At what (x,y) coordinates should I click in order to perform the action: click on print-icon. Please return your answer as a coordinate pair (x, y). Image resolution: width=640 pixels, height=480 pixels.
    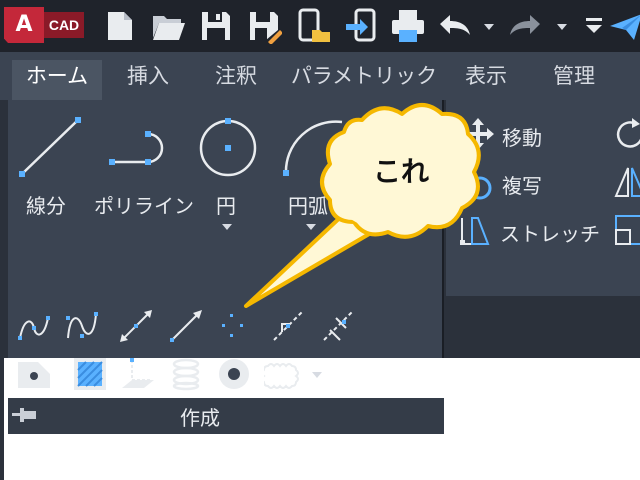
    Looking at the image, I should click on (408, 26).